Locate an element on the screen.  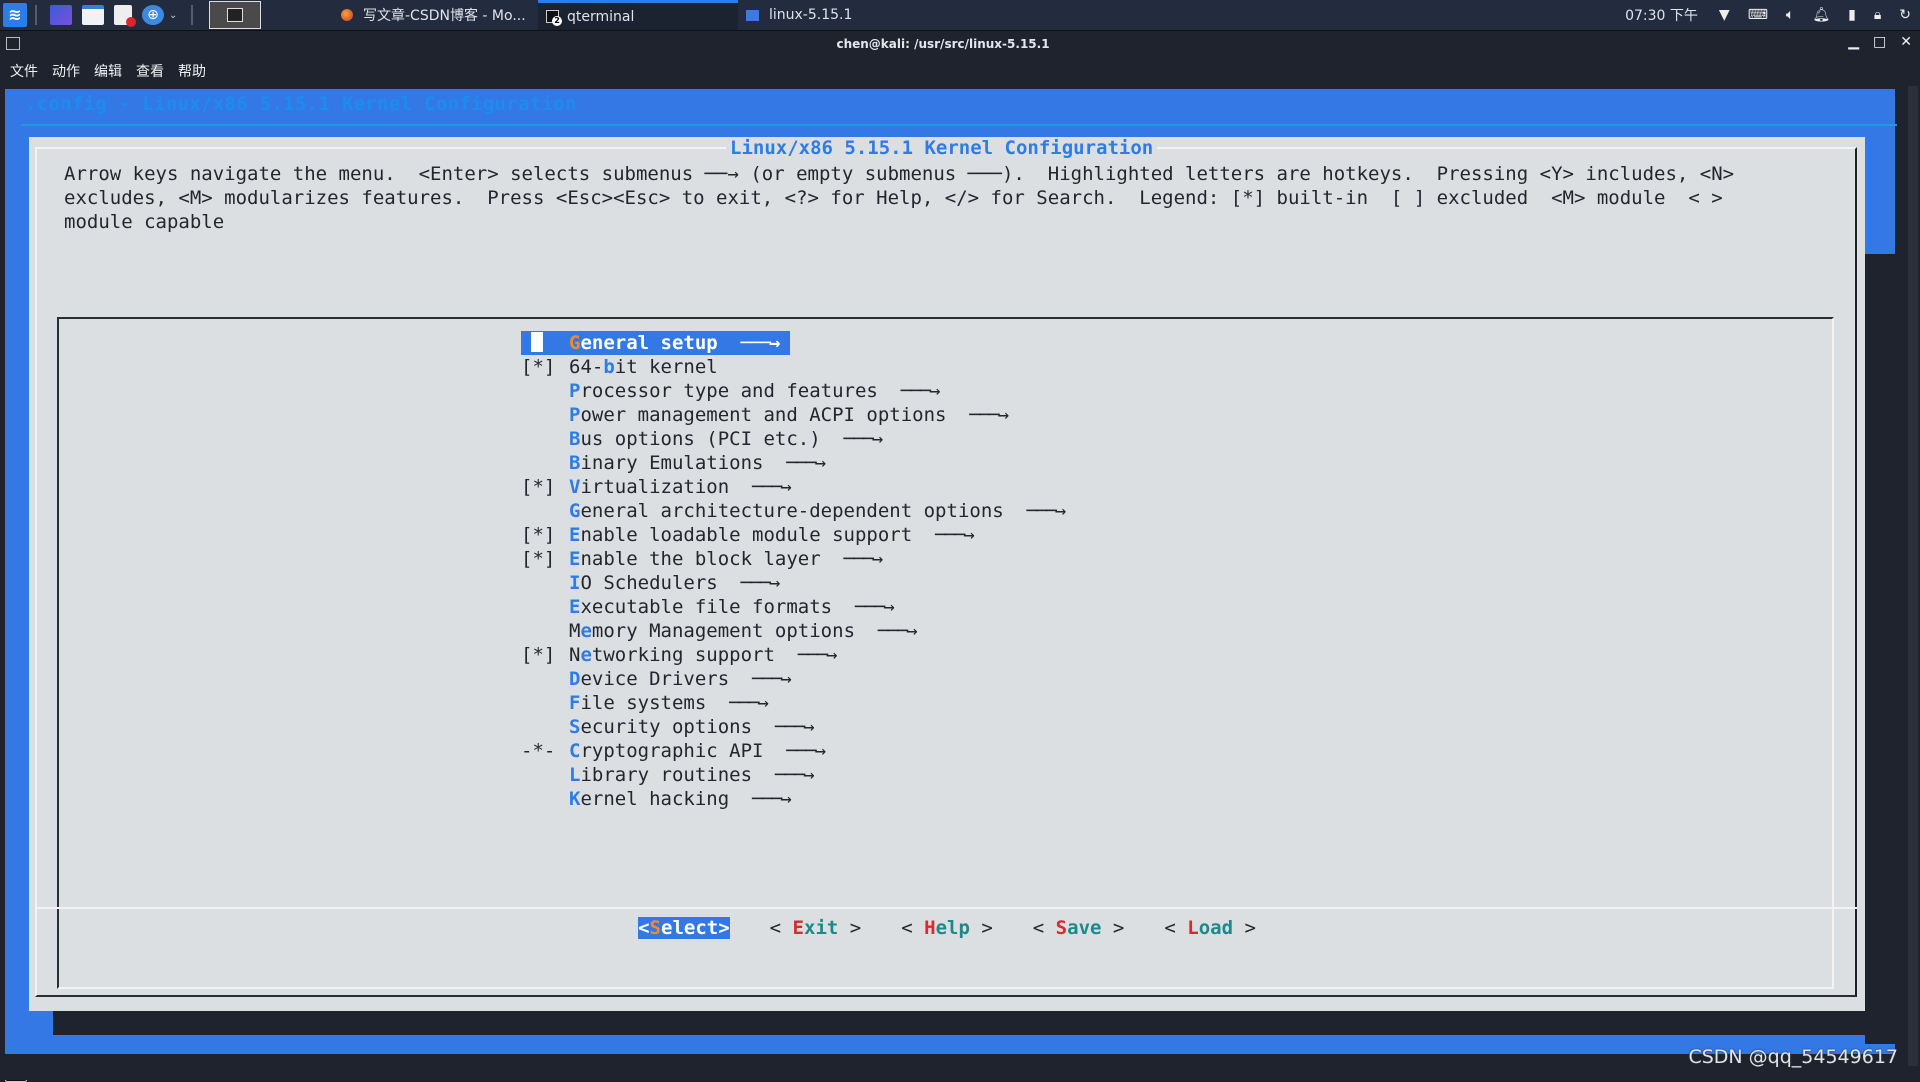
text-editor-icon is located at coordinates (125, 16).